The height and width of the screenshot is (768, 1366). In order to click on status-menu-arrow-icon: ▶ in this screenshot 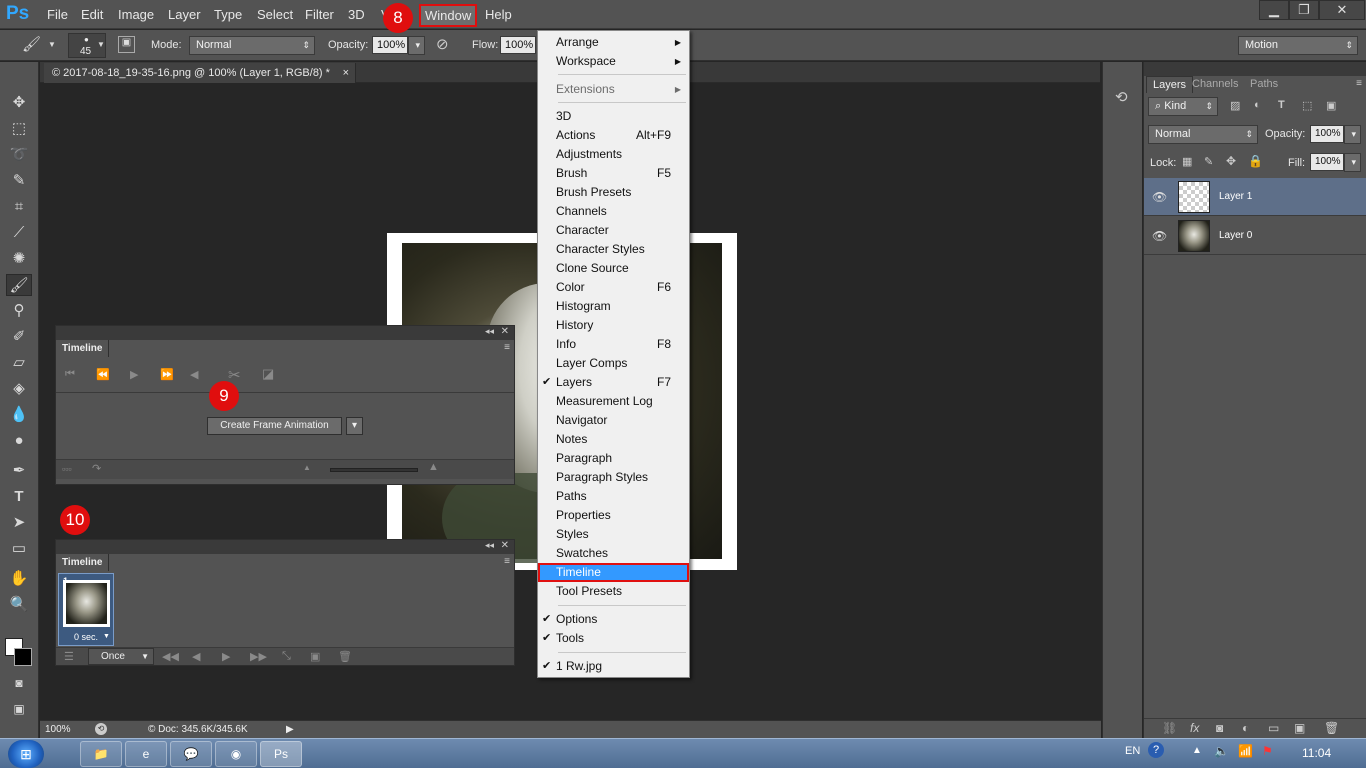, I will do `click(290, 729)`.